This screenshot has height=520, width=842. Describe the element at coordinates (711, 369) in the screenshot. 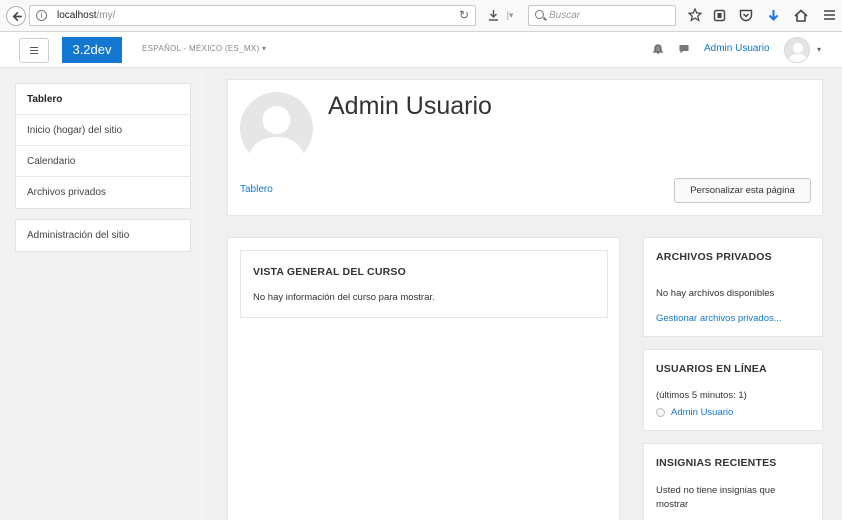

I see `online-users-title: USUARIOS EN LÍNEA` at that location.